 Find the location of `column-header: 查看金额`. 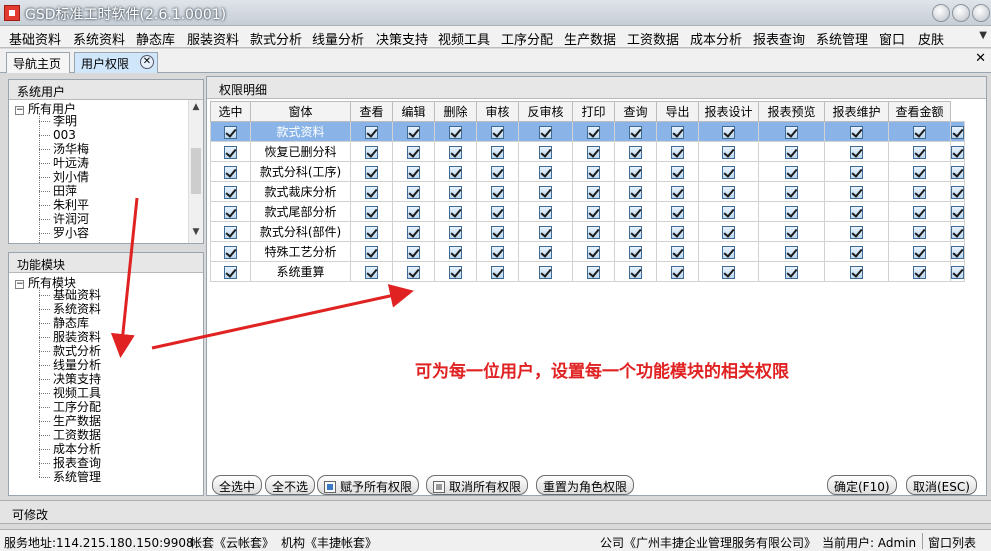

column-header: 查看金额 is located at coordinates (919, 111).